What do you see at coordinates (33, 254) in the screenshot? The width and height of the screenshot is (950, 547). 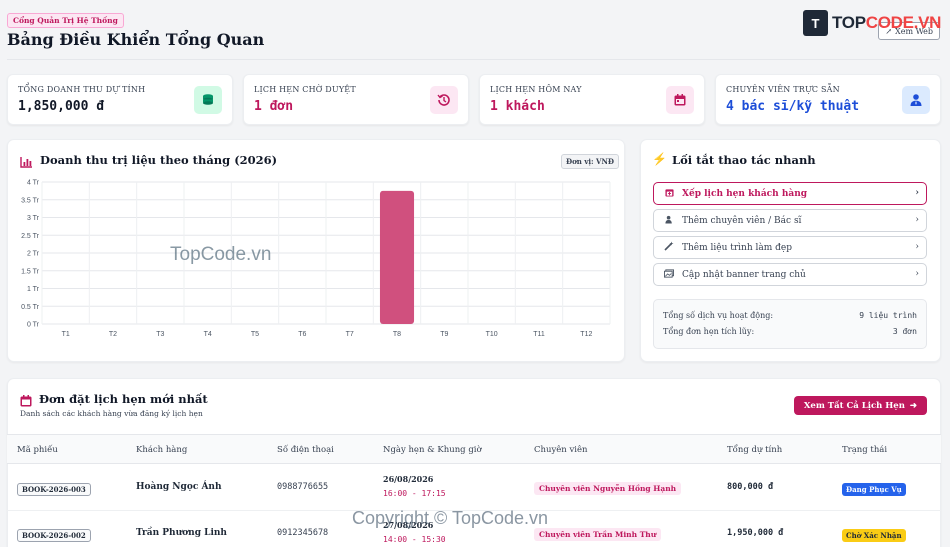 I see `y-tick-label: 2 Tr` at bounding box center [33, 254].